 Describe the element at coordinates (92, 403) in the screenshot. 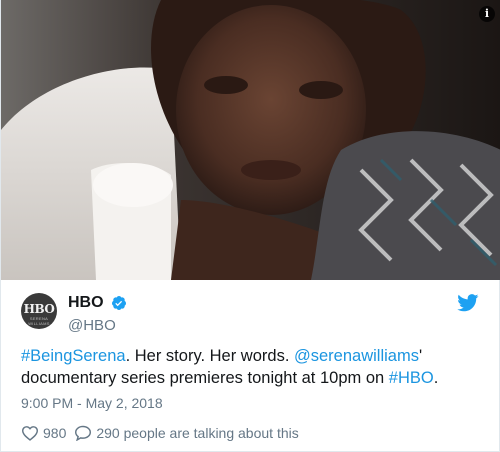

I see `tweet-timestamp: 9:00 PM - May 2, 2018` at that location.